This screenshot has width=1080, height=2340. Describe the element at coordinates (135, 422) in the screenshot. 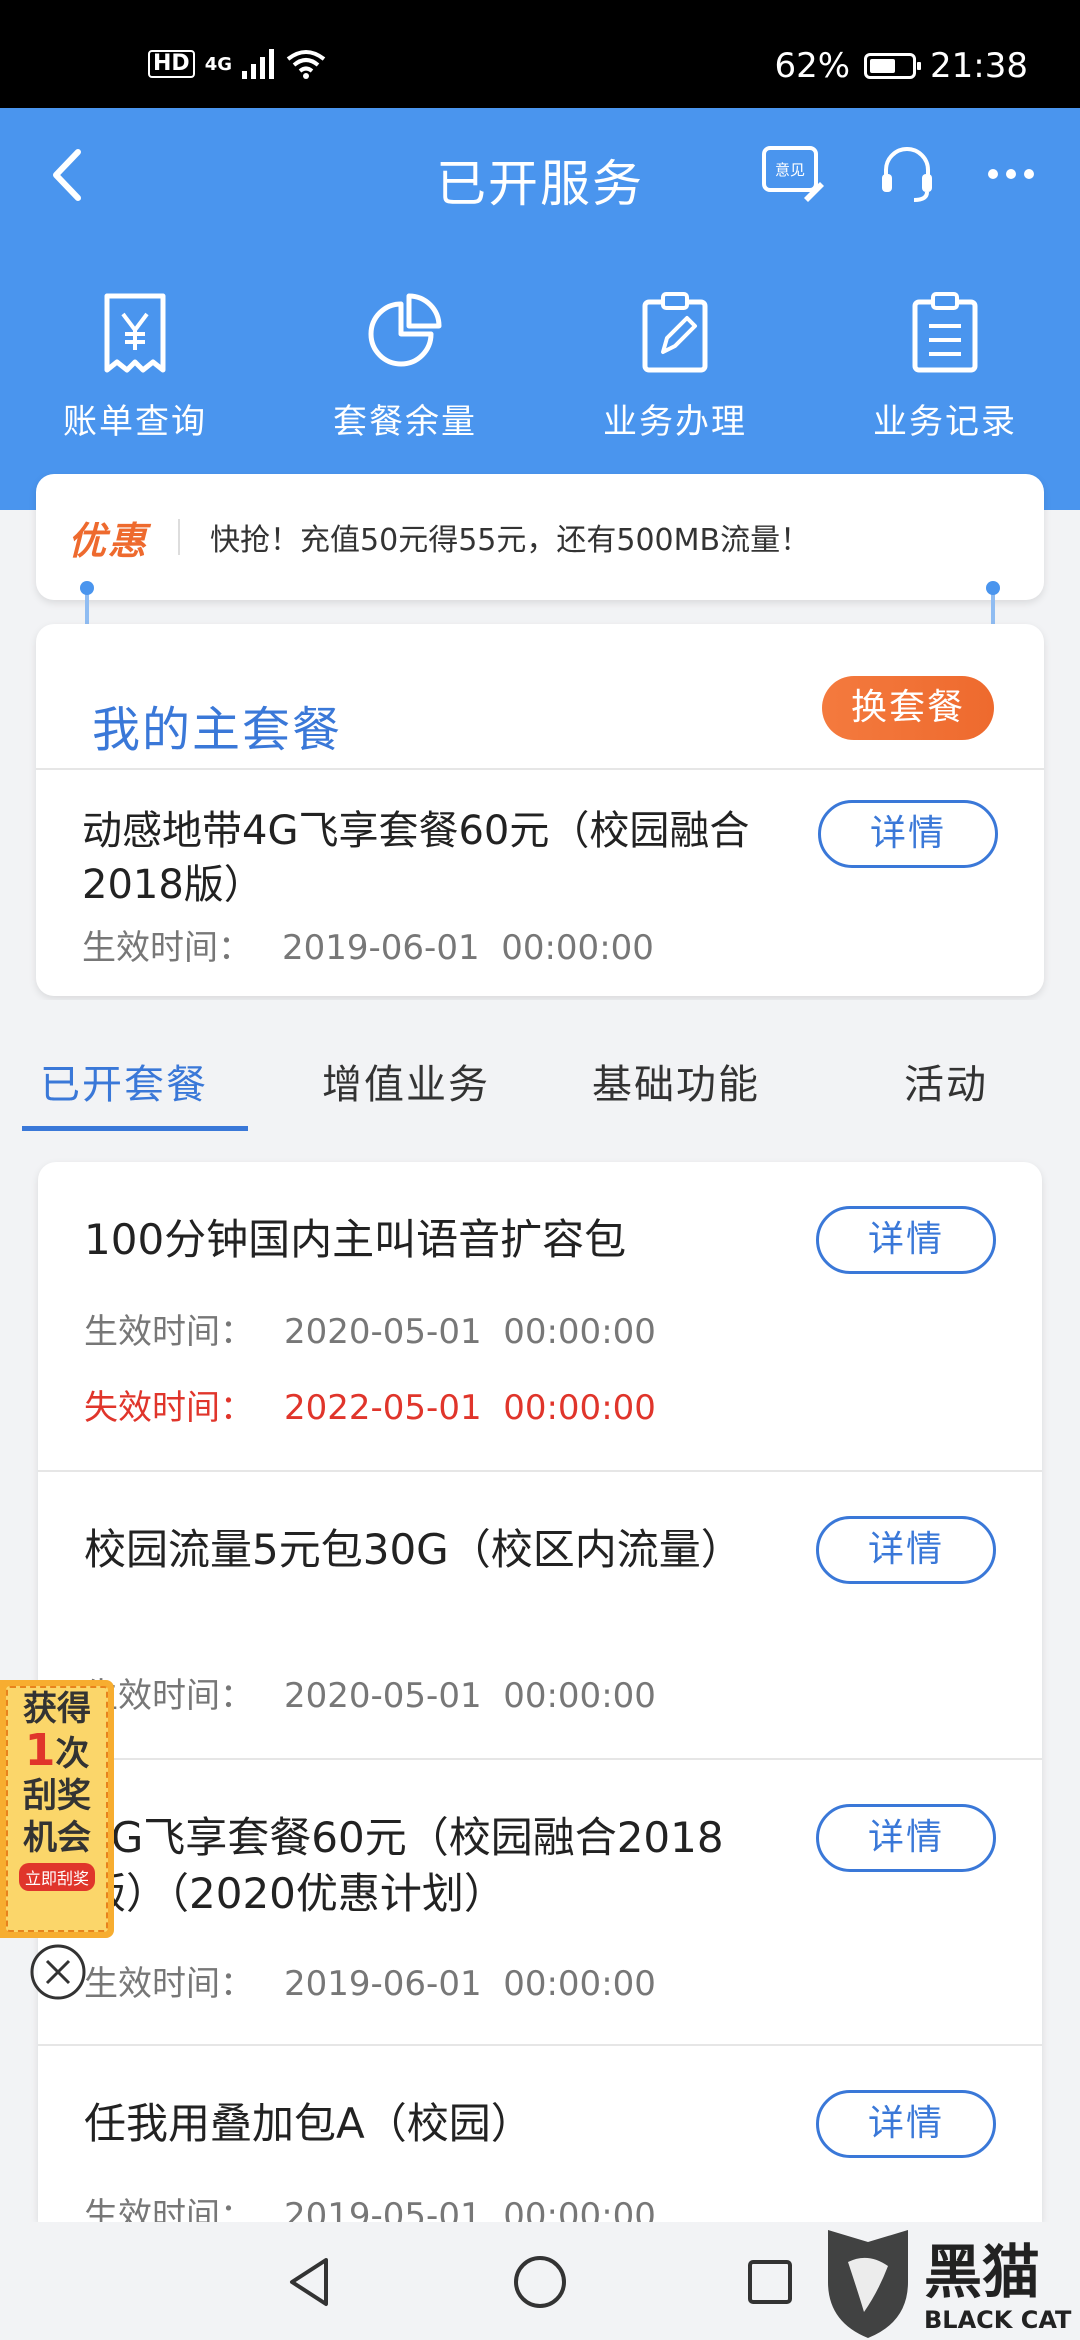

I see `quick-action-label: 账单查询` at that location.